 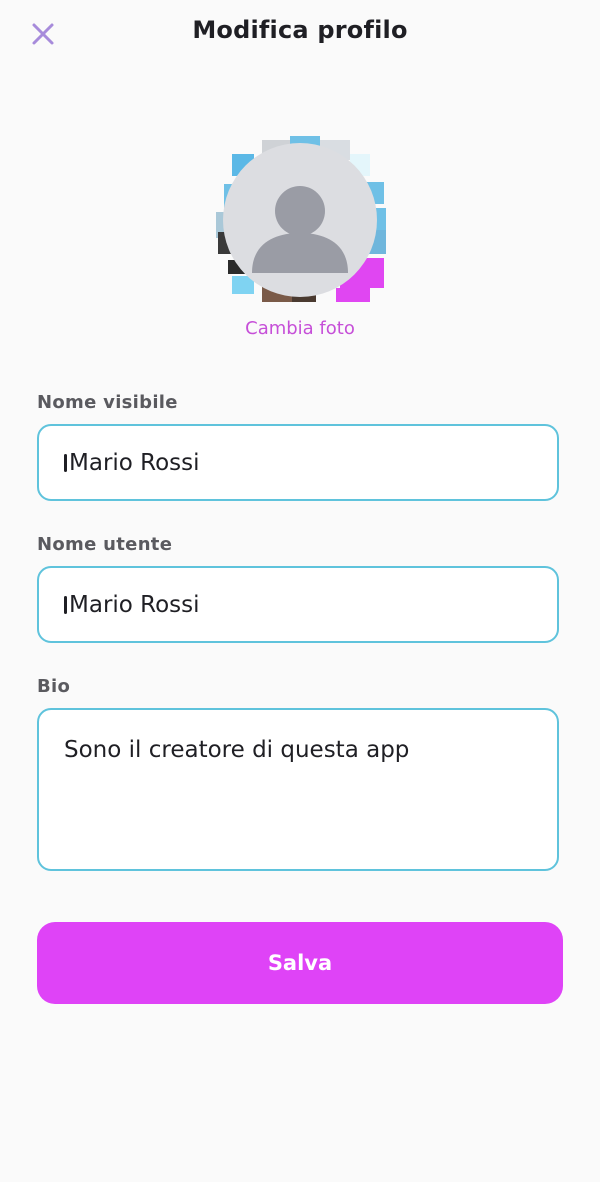 What do you see at coordinates (298, 789) in the screenshot?
I see `bio-field: Sono il creatore di questa app` at bounding box center [298, 789].